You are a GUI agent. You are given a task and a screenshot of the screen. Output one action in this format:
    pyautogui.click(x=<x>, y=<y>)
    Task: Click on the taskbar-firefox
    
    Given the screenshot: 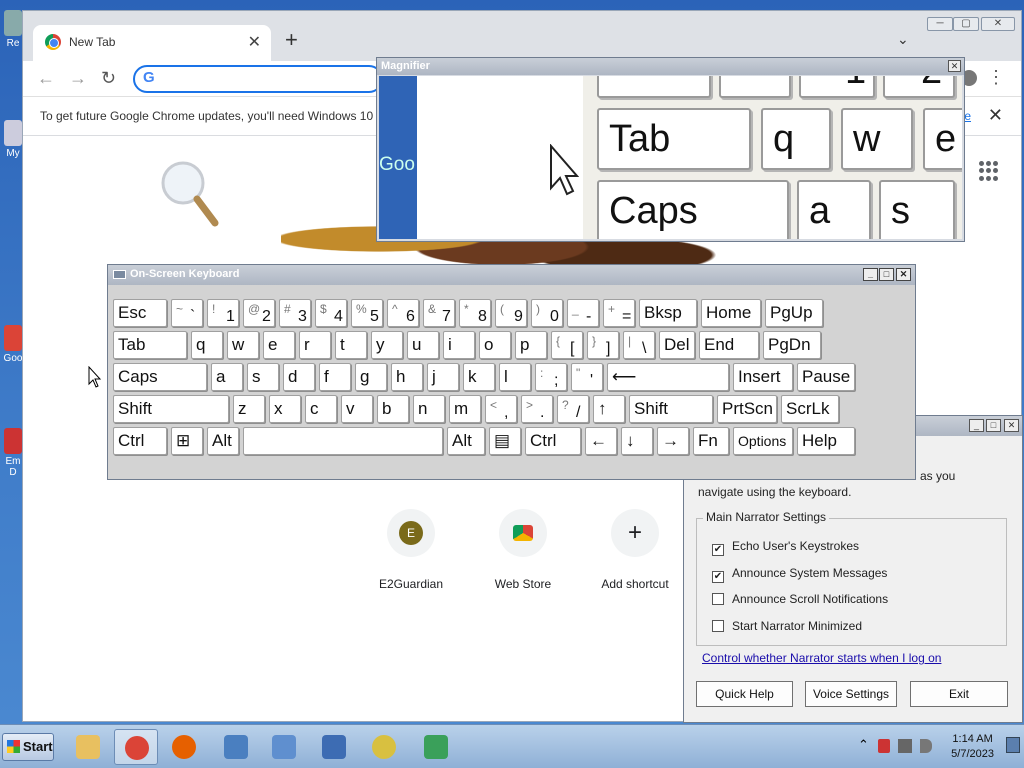 What is the action you would take?
    pyautogui.click(x=184, y=747)
    